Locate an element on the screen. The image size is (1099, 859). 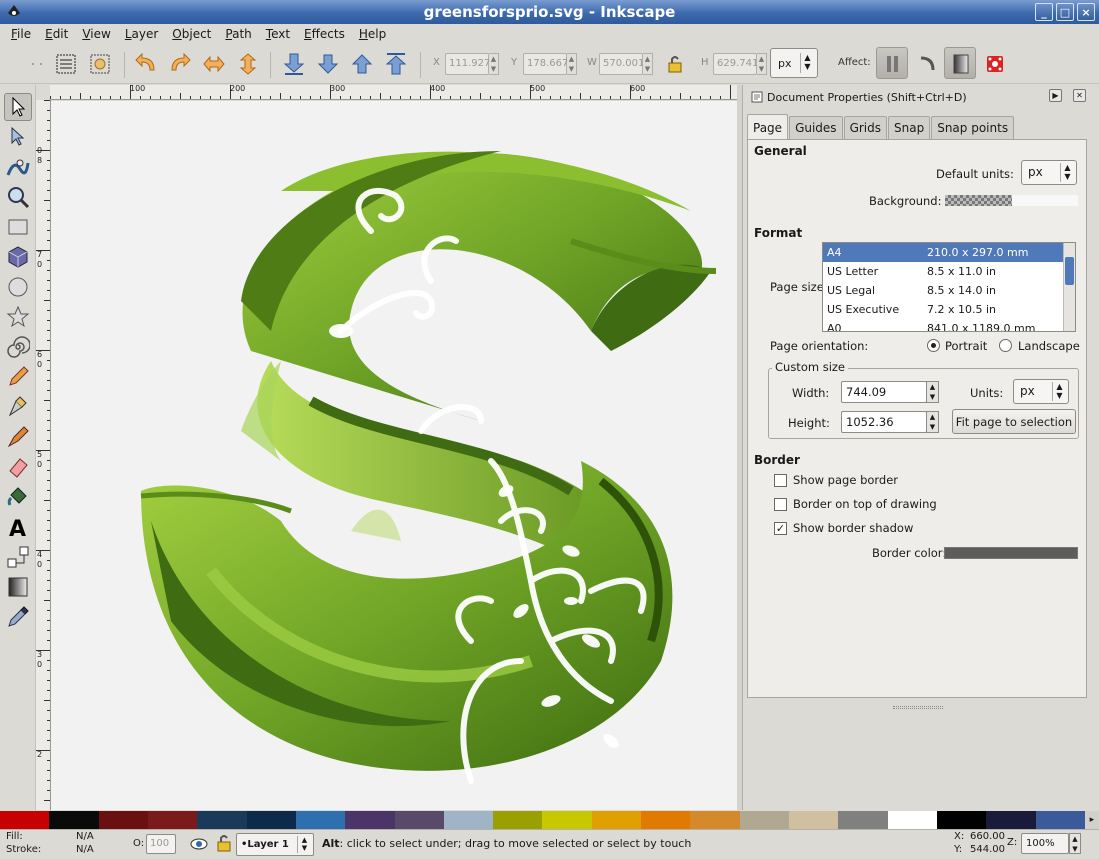
rotate-ccw-icon is located at coordinates (146, 64).